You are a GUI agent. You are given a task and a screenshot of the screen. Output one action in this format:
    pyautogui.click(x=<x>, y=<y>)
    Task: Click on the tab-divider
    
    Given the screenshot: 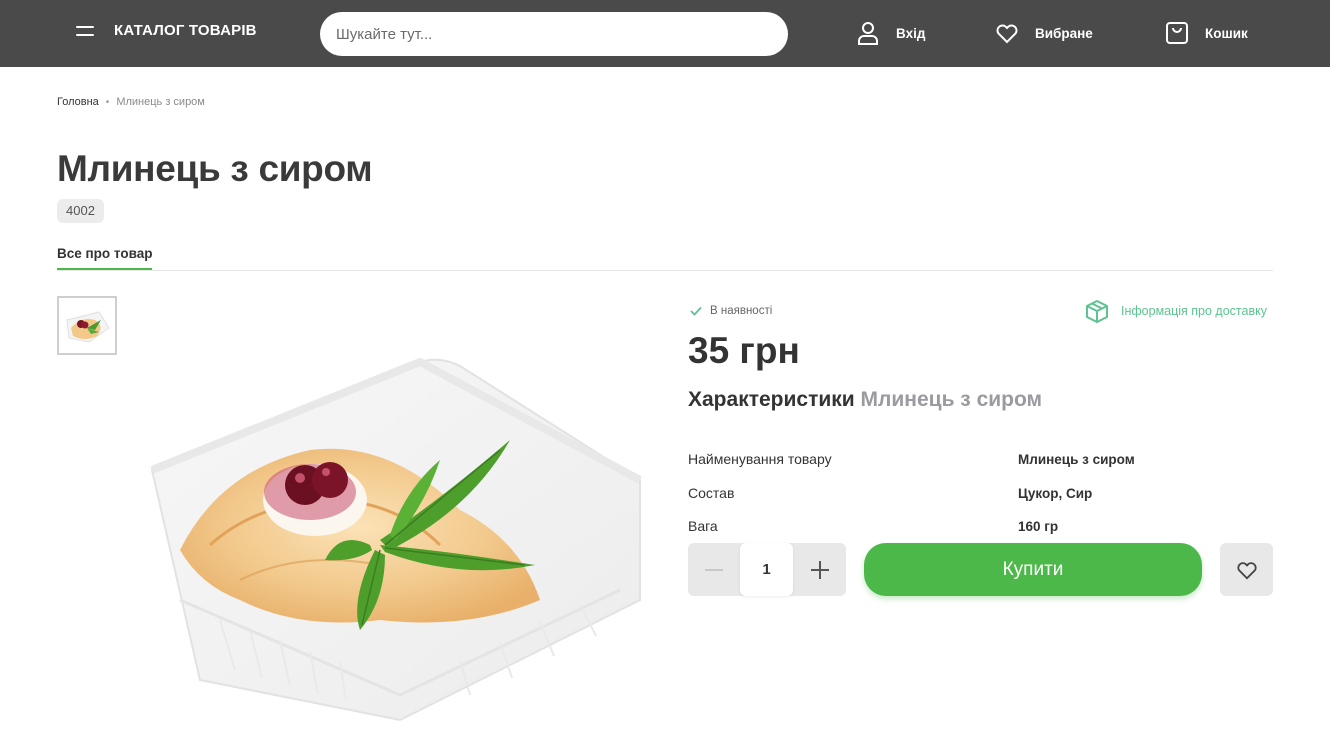 What is the action you would take?
    pyautogui.click(x=665, y=270)
    